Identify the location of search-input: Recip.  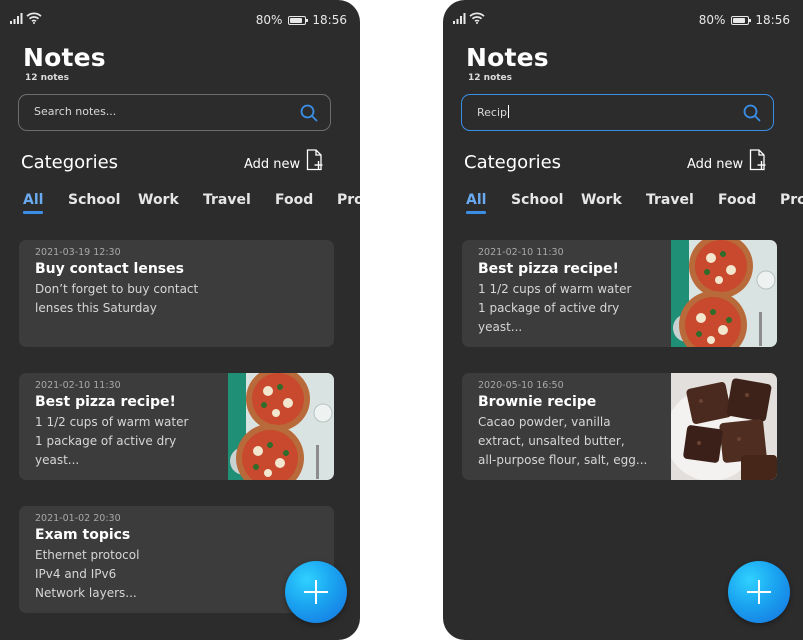
(617, 112).